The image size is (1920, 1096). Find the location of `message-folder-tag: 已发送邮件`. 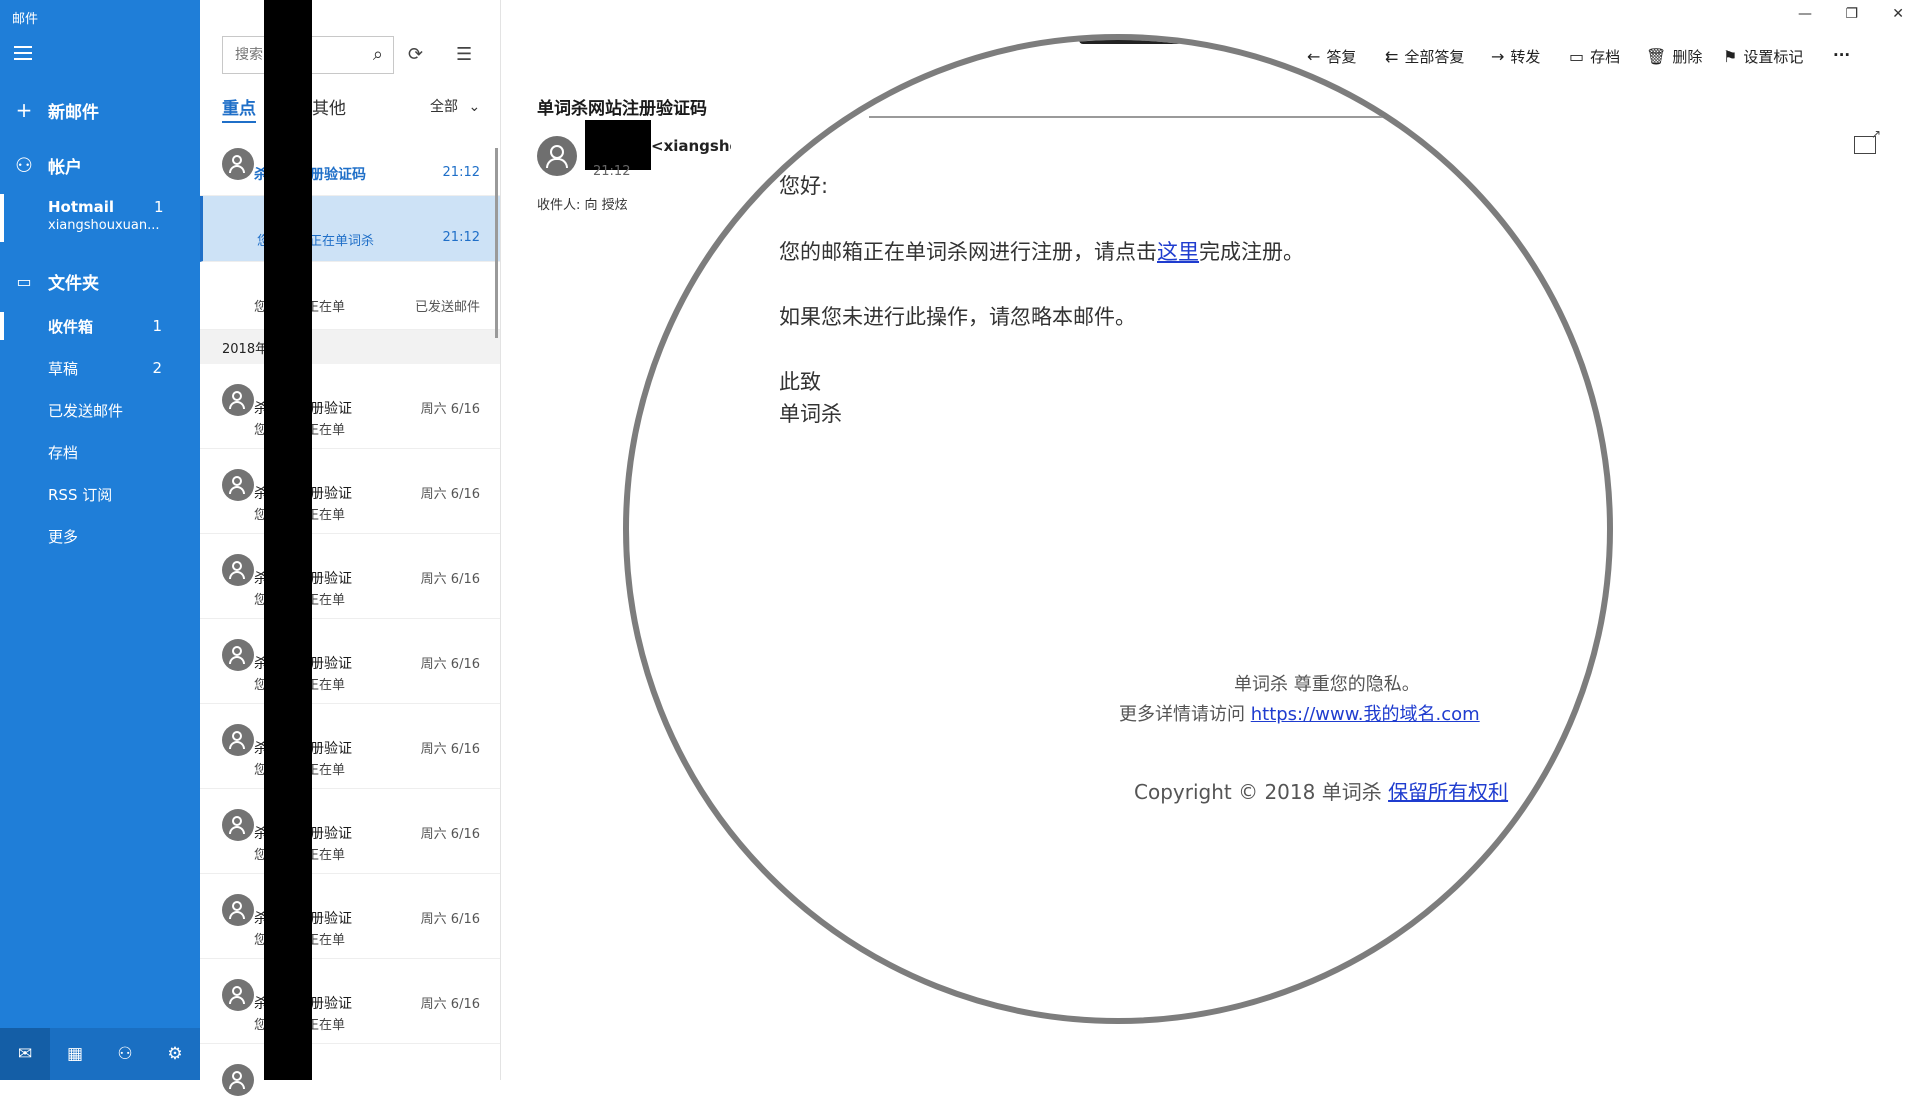

message-folder-tag: 已发送邮件 is located at coordinates (447, 307).